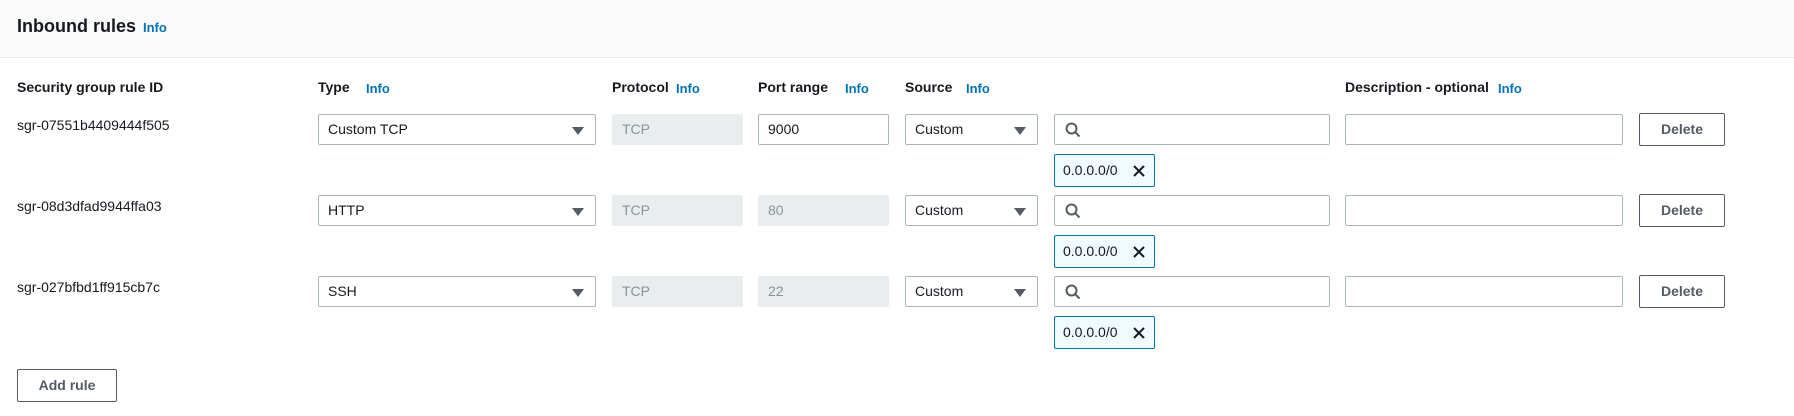 The image size is (1794, 416). Describe the element at coordinates (334, 87) in the screenshot. I see `column-header-type: Type` at that location.